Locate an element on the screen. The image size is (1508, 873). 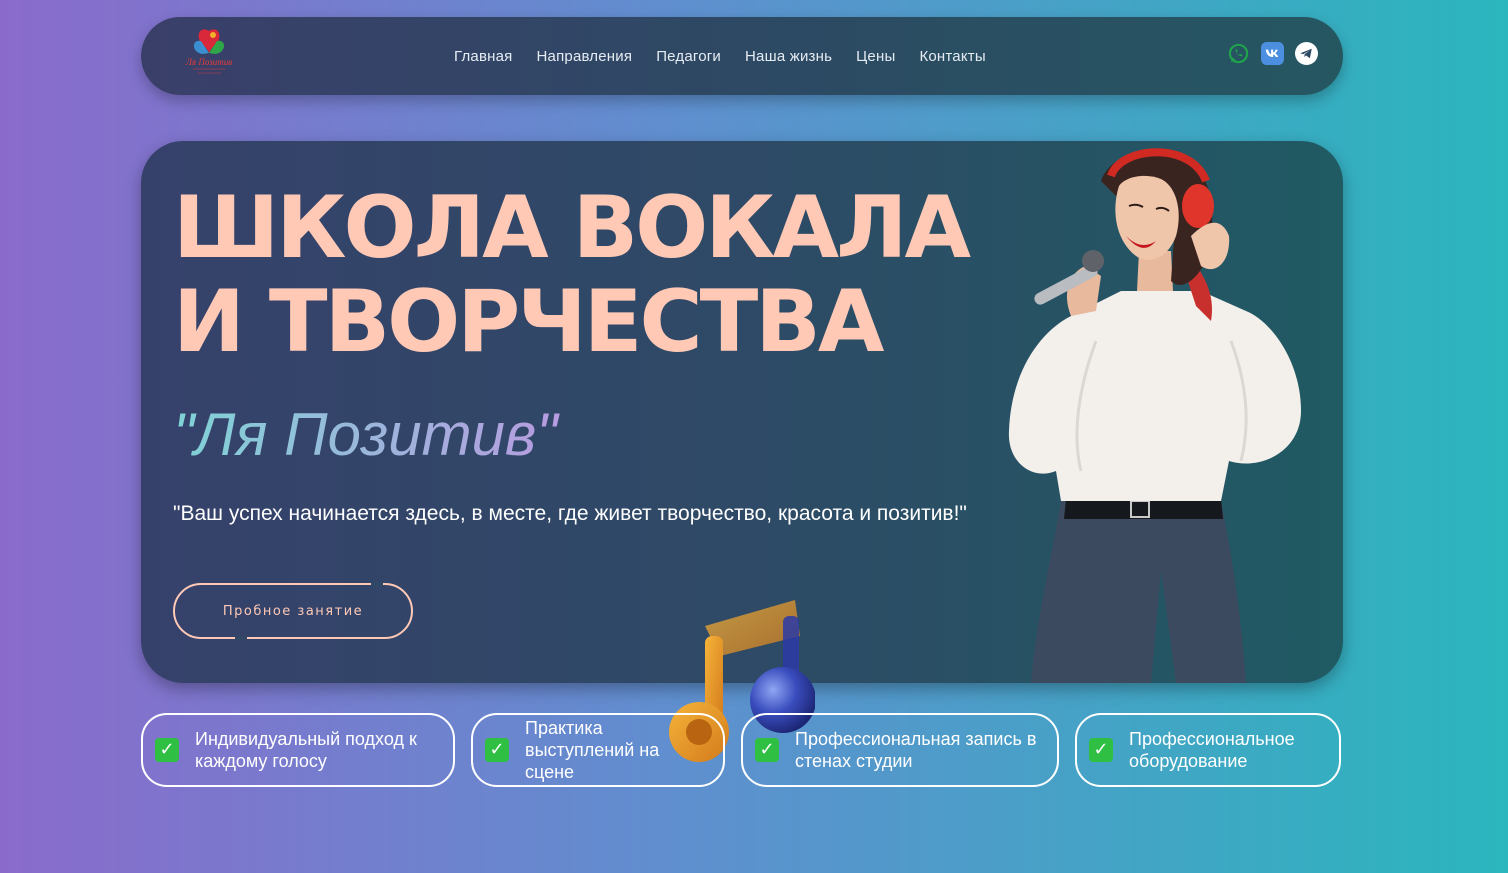
nav-item-prices: Цены is located at coordinates (875, 56).